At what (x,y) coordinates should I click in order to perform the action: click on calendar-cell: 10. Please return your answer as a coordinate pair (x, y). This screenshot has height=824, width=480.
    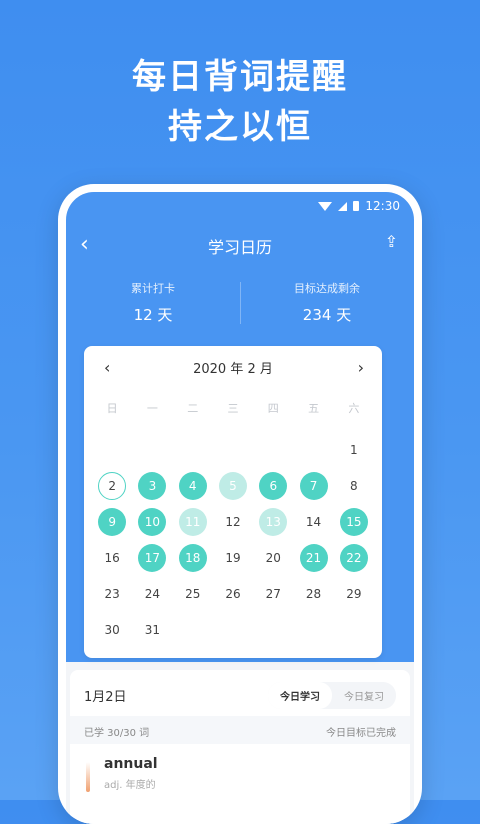
    Looking at the image, I should click on (152, 522).